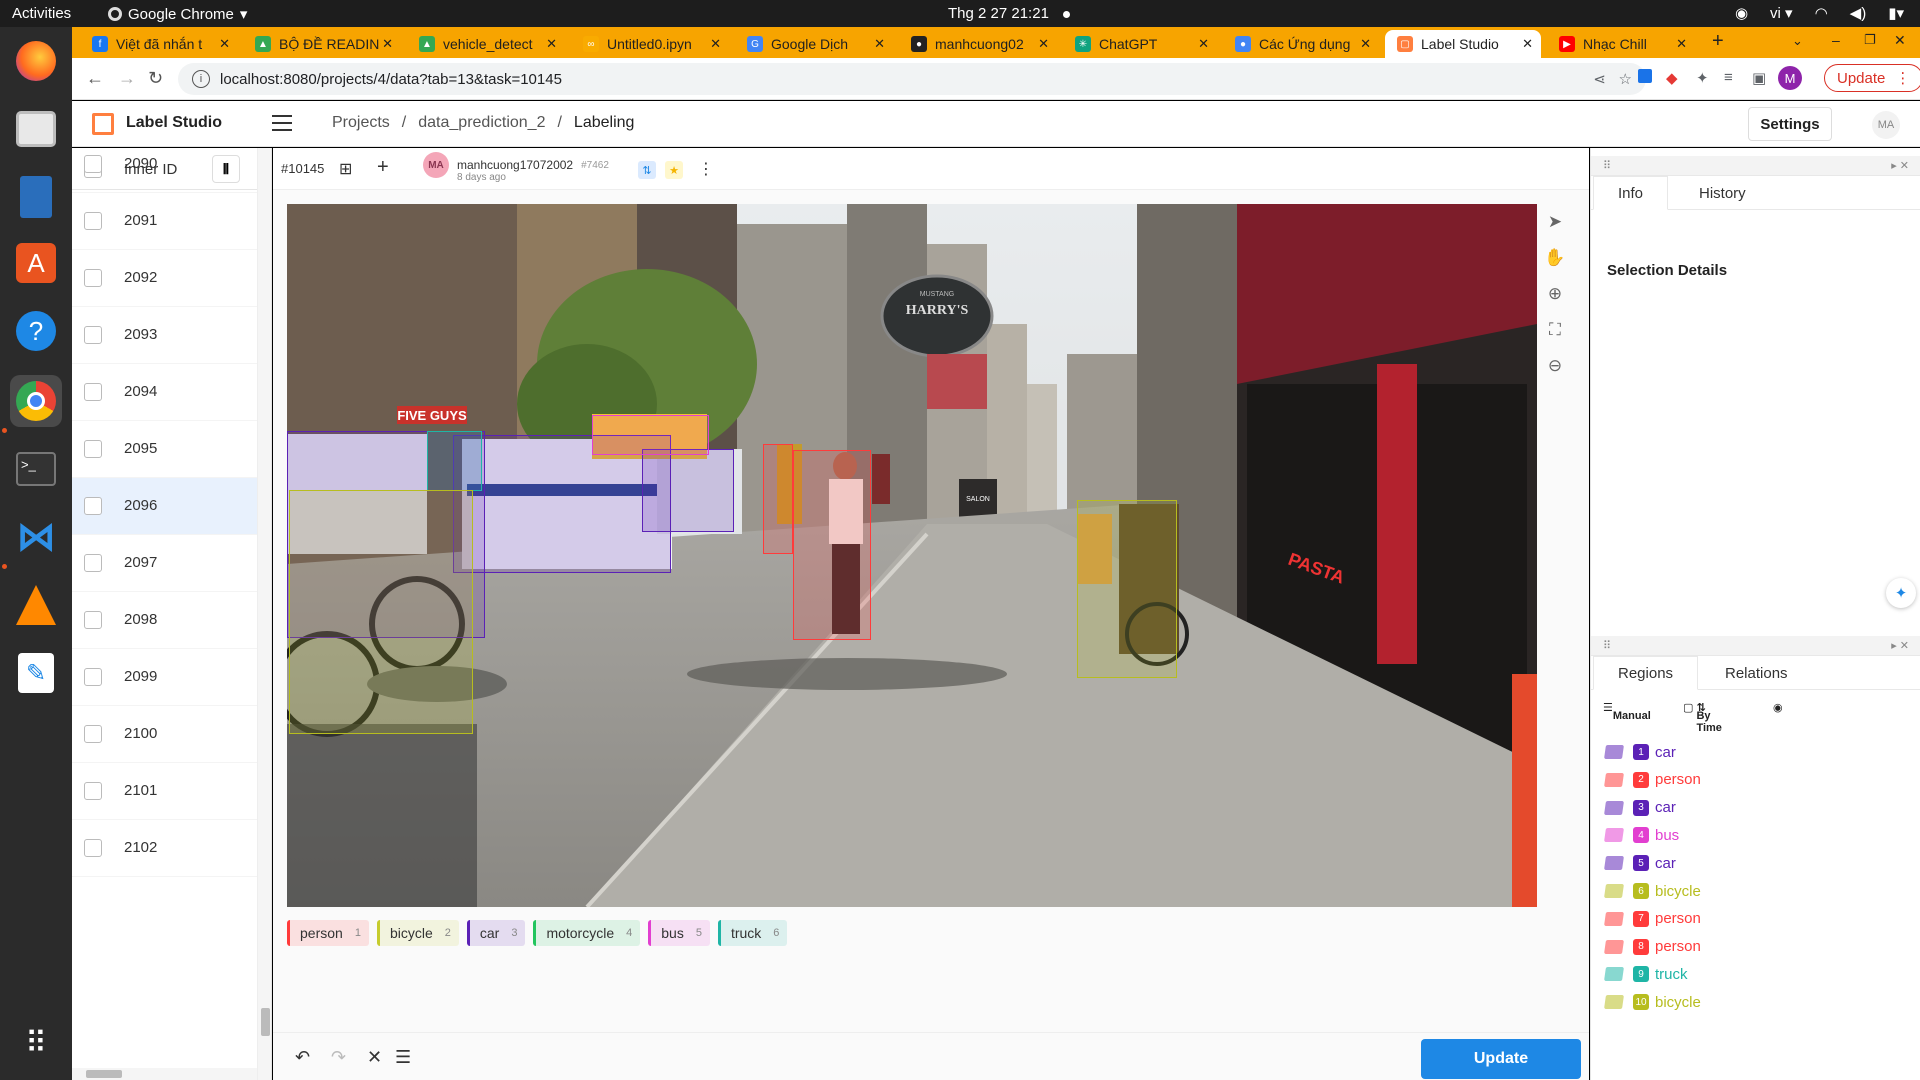 This screenshot has height=1080, width=1920. I want to click on label-bicycle: bicycle 2, so click(417, 933).